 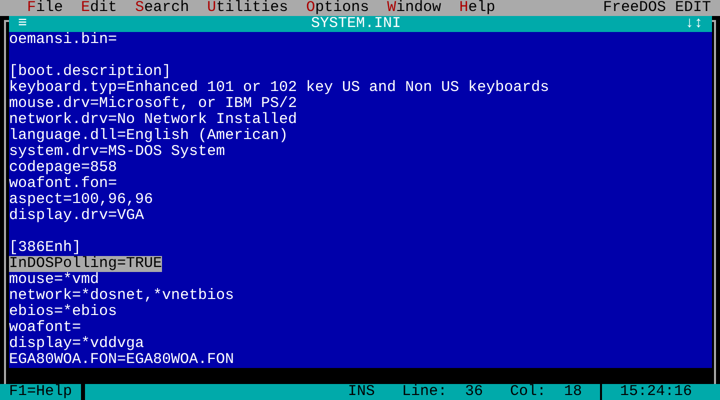 What do you see at coordinates (45, 8) in the screenshot?
I see `menu-item: File` at bounding box center [45, 8].